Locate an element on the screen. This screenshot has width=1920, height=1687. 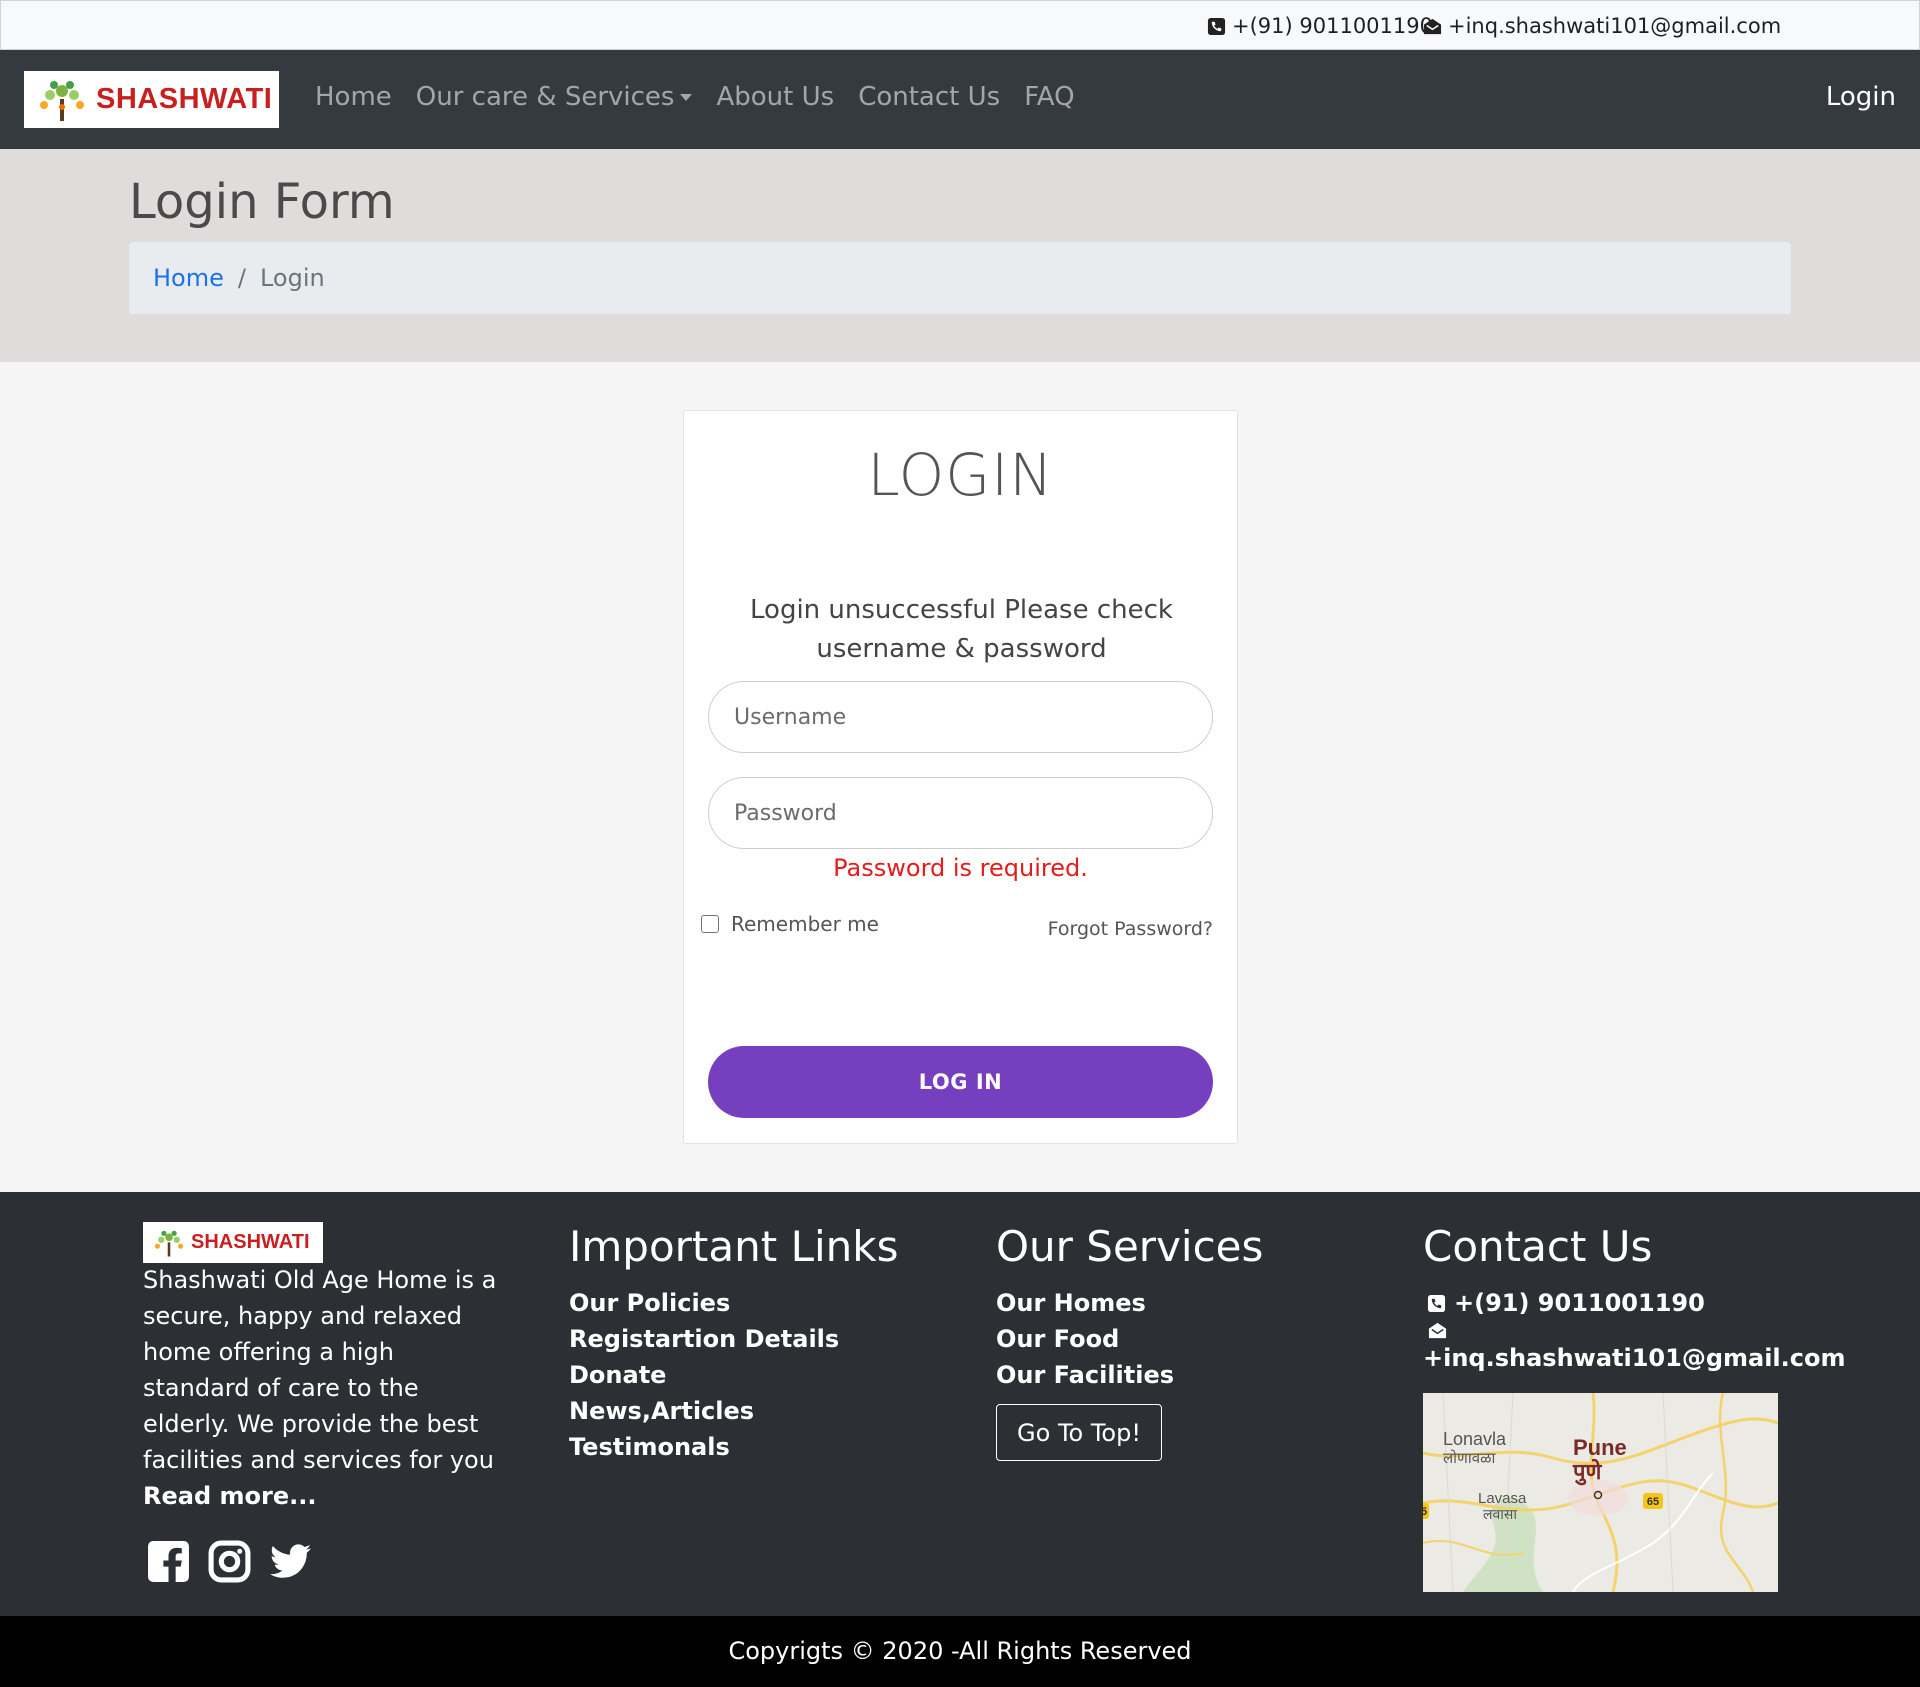
map-label-pune-local: पुणे is located at coordinates (1587, 1472).